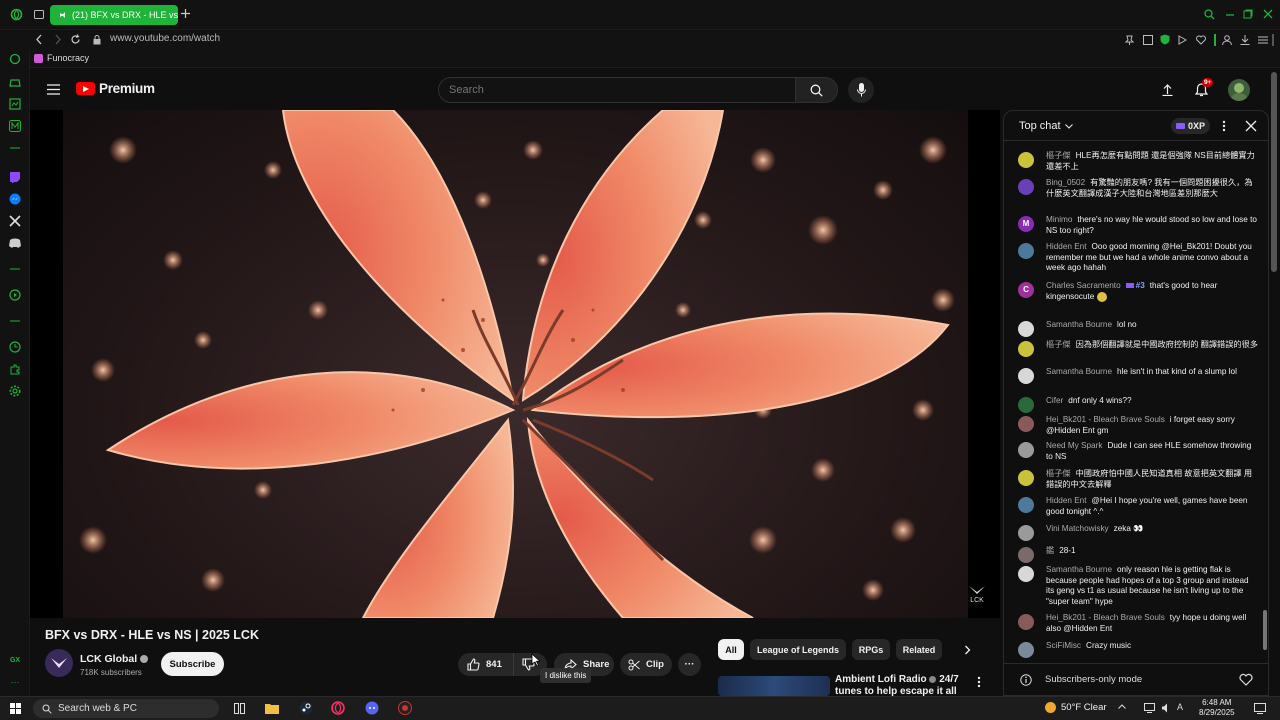 Image resolution: width=1280 pixels, height=720 pixels. What do you see at coordinates (1260, 708) in the screenshot?
I see `notification-center-icon` at bounding box center [1260, 708].